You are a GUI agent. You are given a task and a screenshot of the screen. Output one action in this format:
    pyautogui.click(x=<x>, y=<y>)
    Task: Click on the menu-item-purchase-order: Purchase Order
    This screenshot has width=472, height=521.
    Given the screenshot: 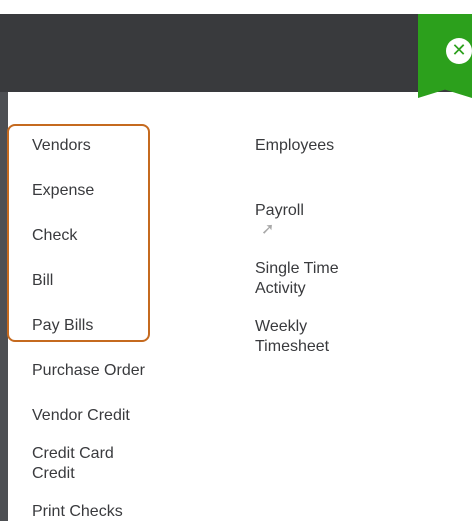 What is the action you would take?
    pyautogui.click(x=107, y=371)
    